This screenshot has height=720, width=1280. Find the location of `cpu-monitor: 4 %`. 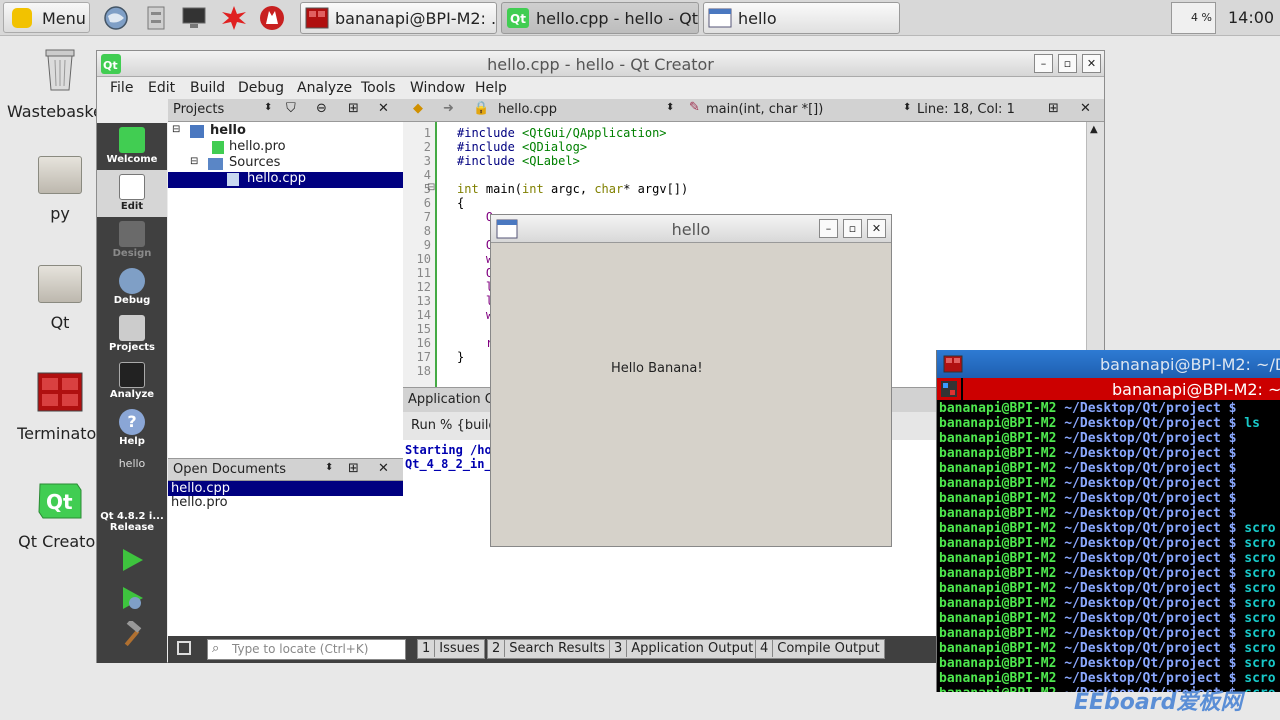

cpu-monitor: 4 % is located at coordinates (1193, 18).